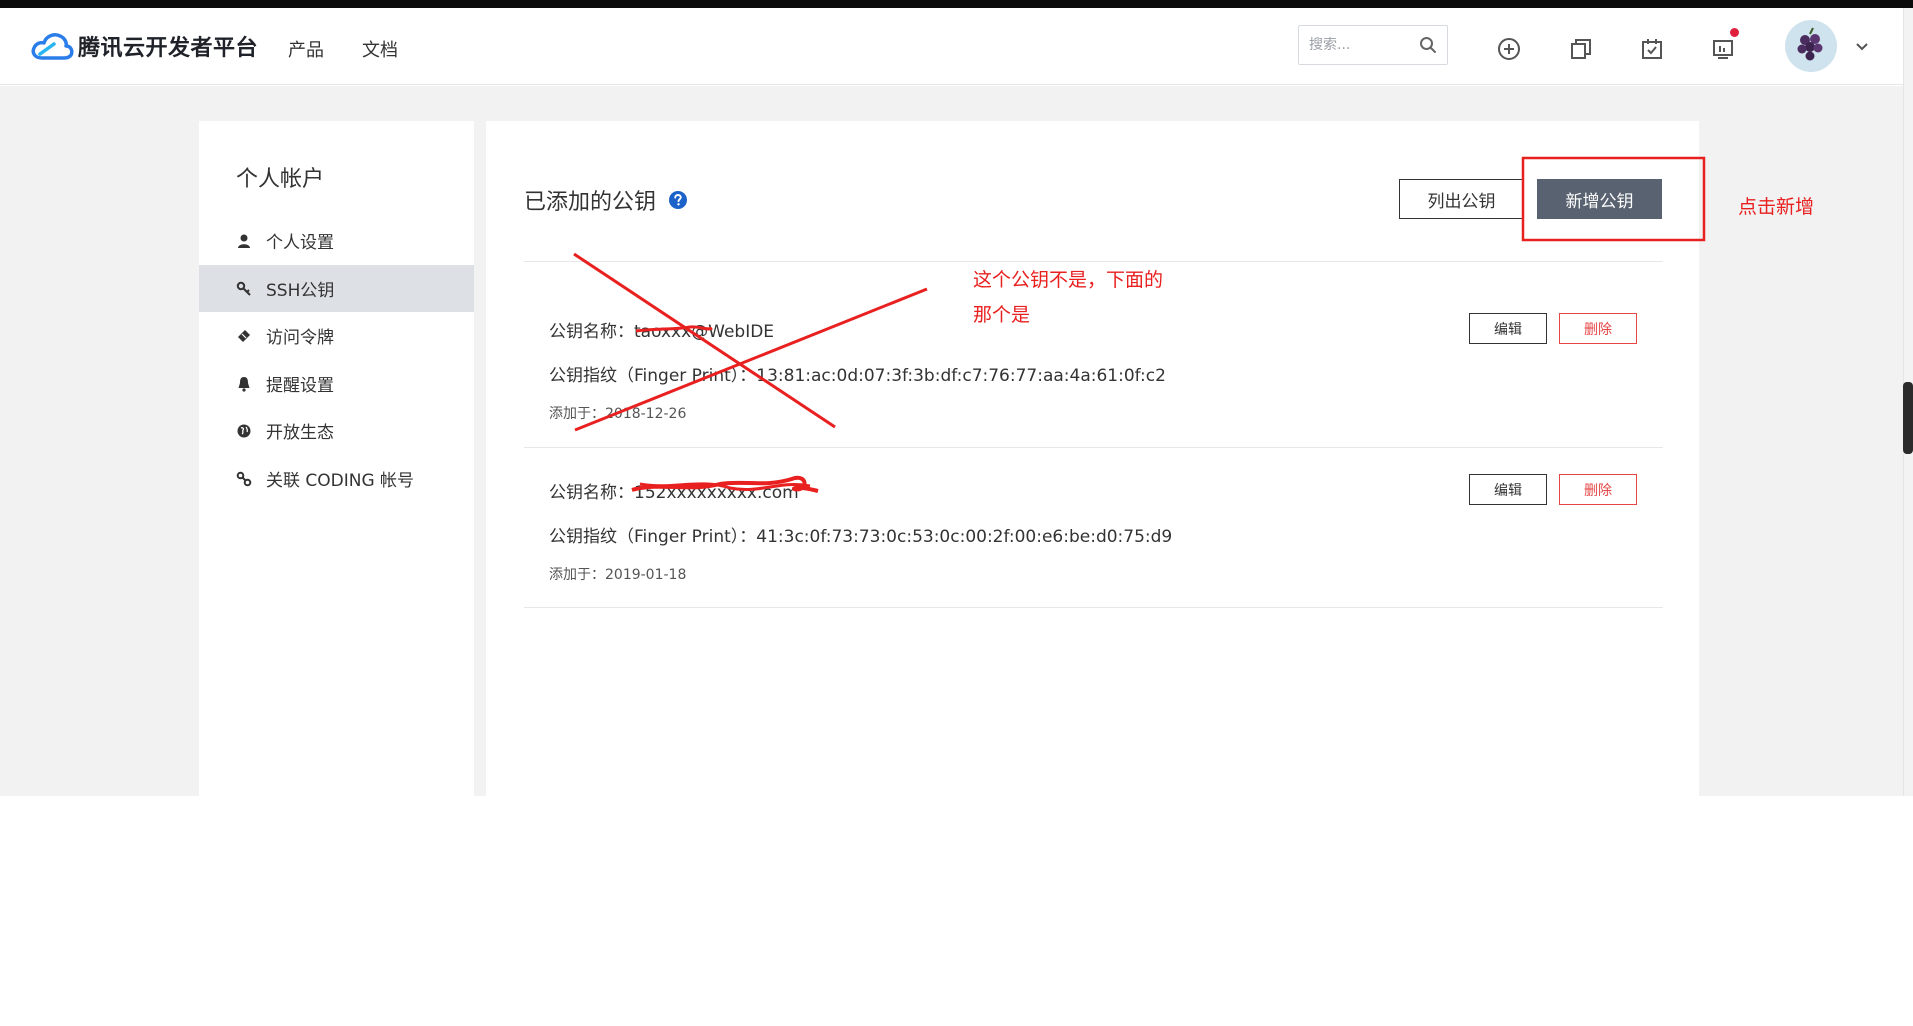 The height and width of the screenshot is (1026, 1913). I want to click on link-icon, so click(244, 478).